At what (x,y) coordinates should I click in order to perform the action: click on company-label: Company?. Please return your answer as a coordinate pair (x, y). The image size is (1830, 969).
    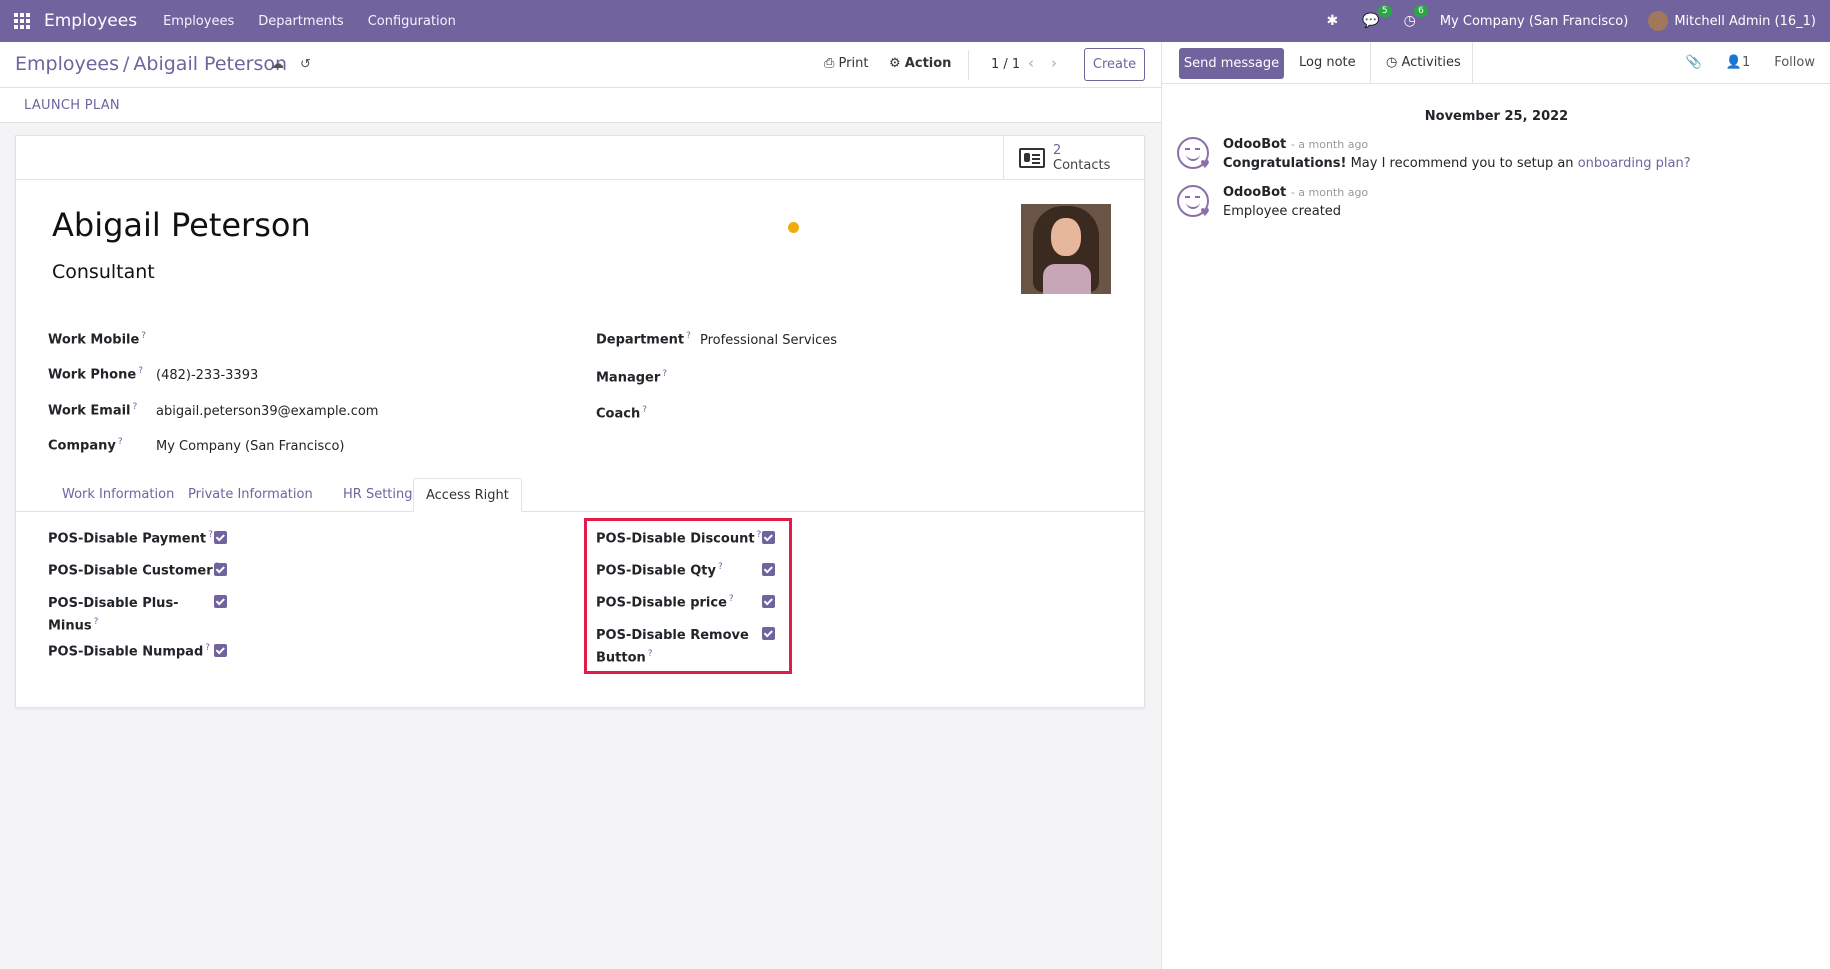
    Looking at the image, I should click on (85, 445).